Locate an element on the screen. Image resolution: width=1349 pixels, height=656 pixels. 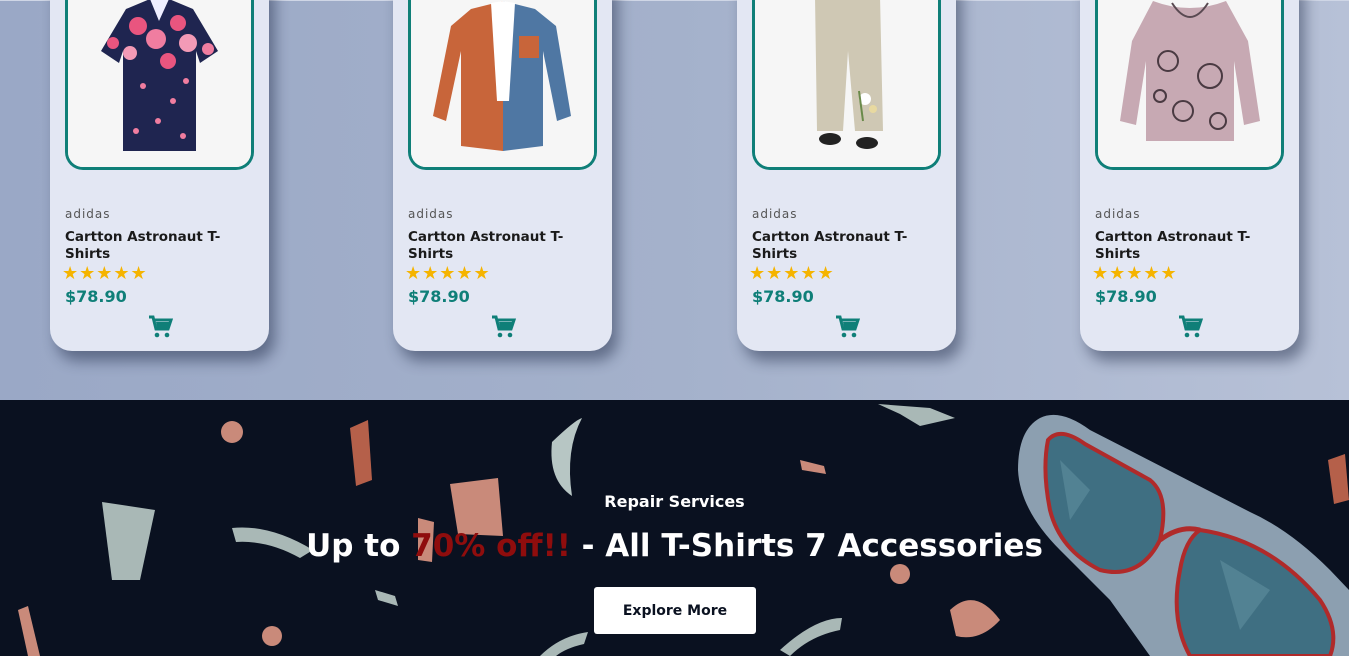
promo-subtitle: Repair Services is located at coordinates (674, 501).